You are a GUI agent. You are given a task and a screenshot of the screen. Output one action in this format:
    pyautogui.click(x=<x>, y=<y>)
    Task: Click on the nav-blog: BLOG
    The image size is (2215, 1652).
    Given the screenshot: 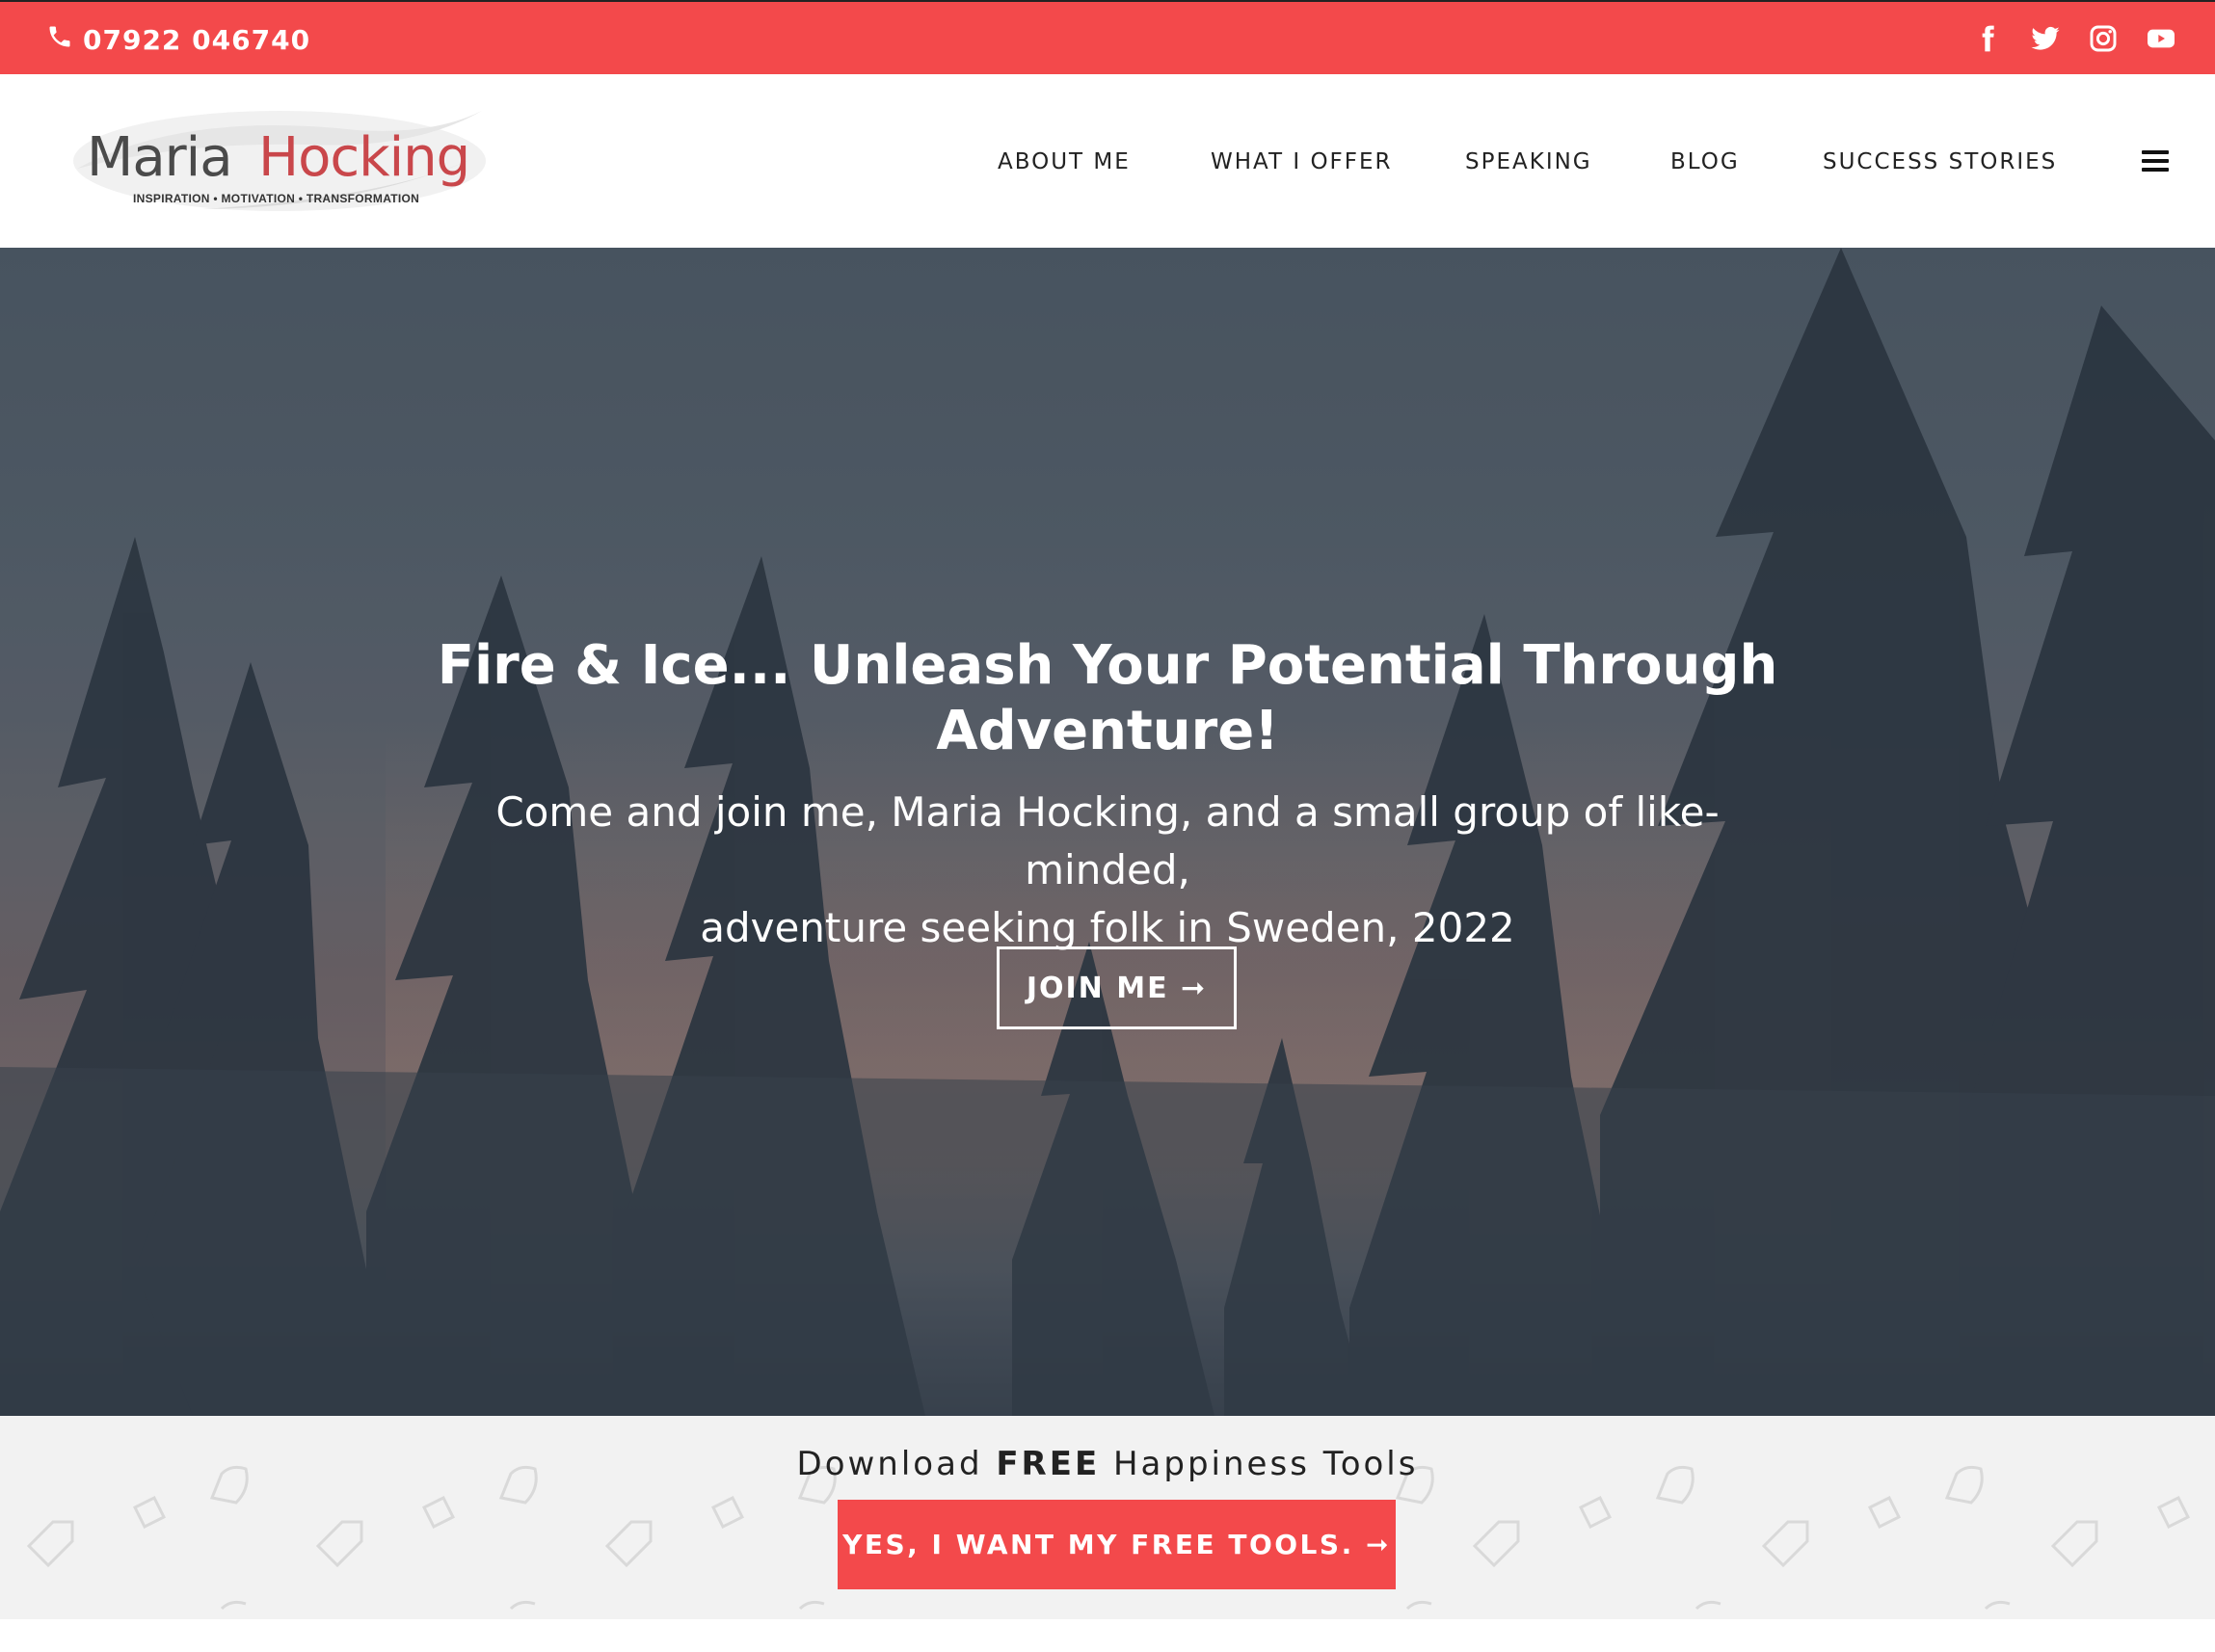 What is the action you would take?
    pyautogui.click(x=1705, y=161)
    